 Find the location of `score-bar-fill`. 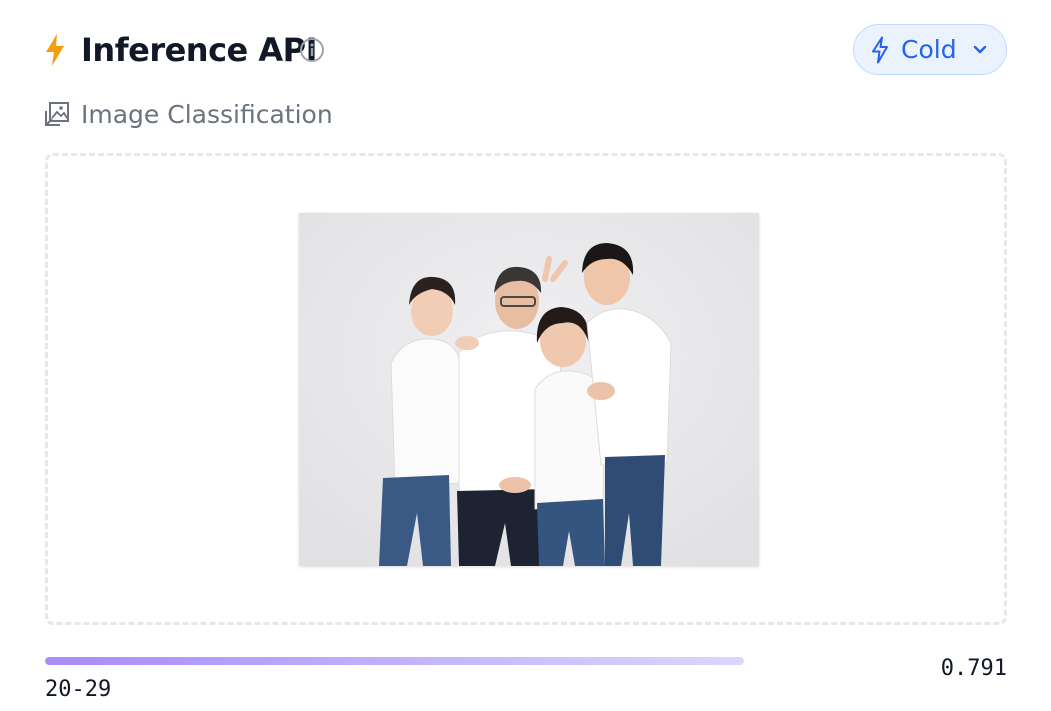

score-bar-fill is located at coordinates (394, 661).